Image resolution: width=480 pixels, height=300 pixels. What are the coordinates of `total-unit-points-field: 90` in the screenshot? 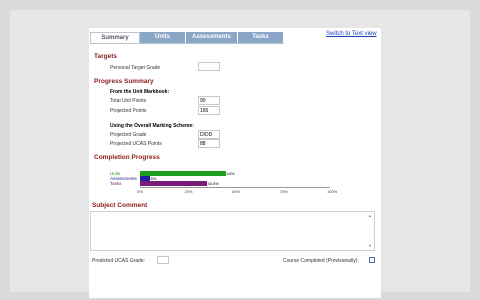 It's located at (209, 100).